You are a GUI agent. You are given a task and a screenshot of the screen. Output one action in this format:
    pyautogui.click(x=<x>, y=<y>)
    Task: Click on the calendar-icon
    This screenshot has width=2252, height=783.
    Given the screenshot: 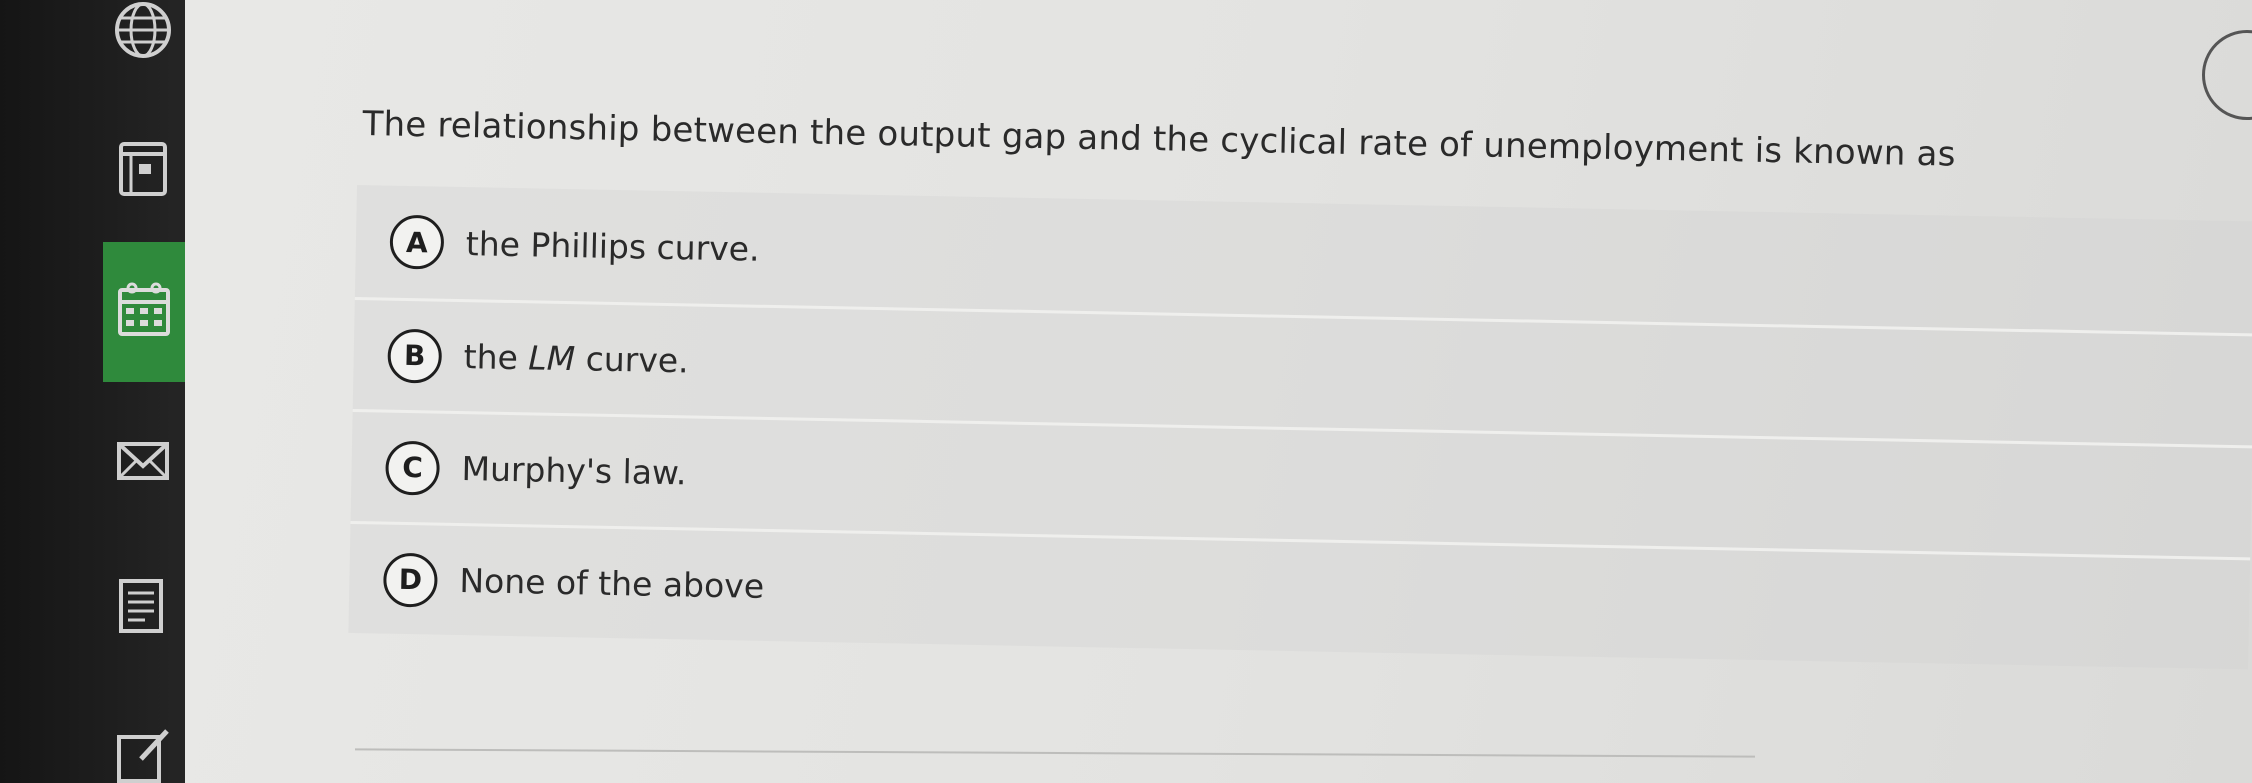 What is the action you would take?
    pyautogui.click(x=144, y=309)
    